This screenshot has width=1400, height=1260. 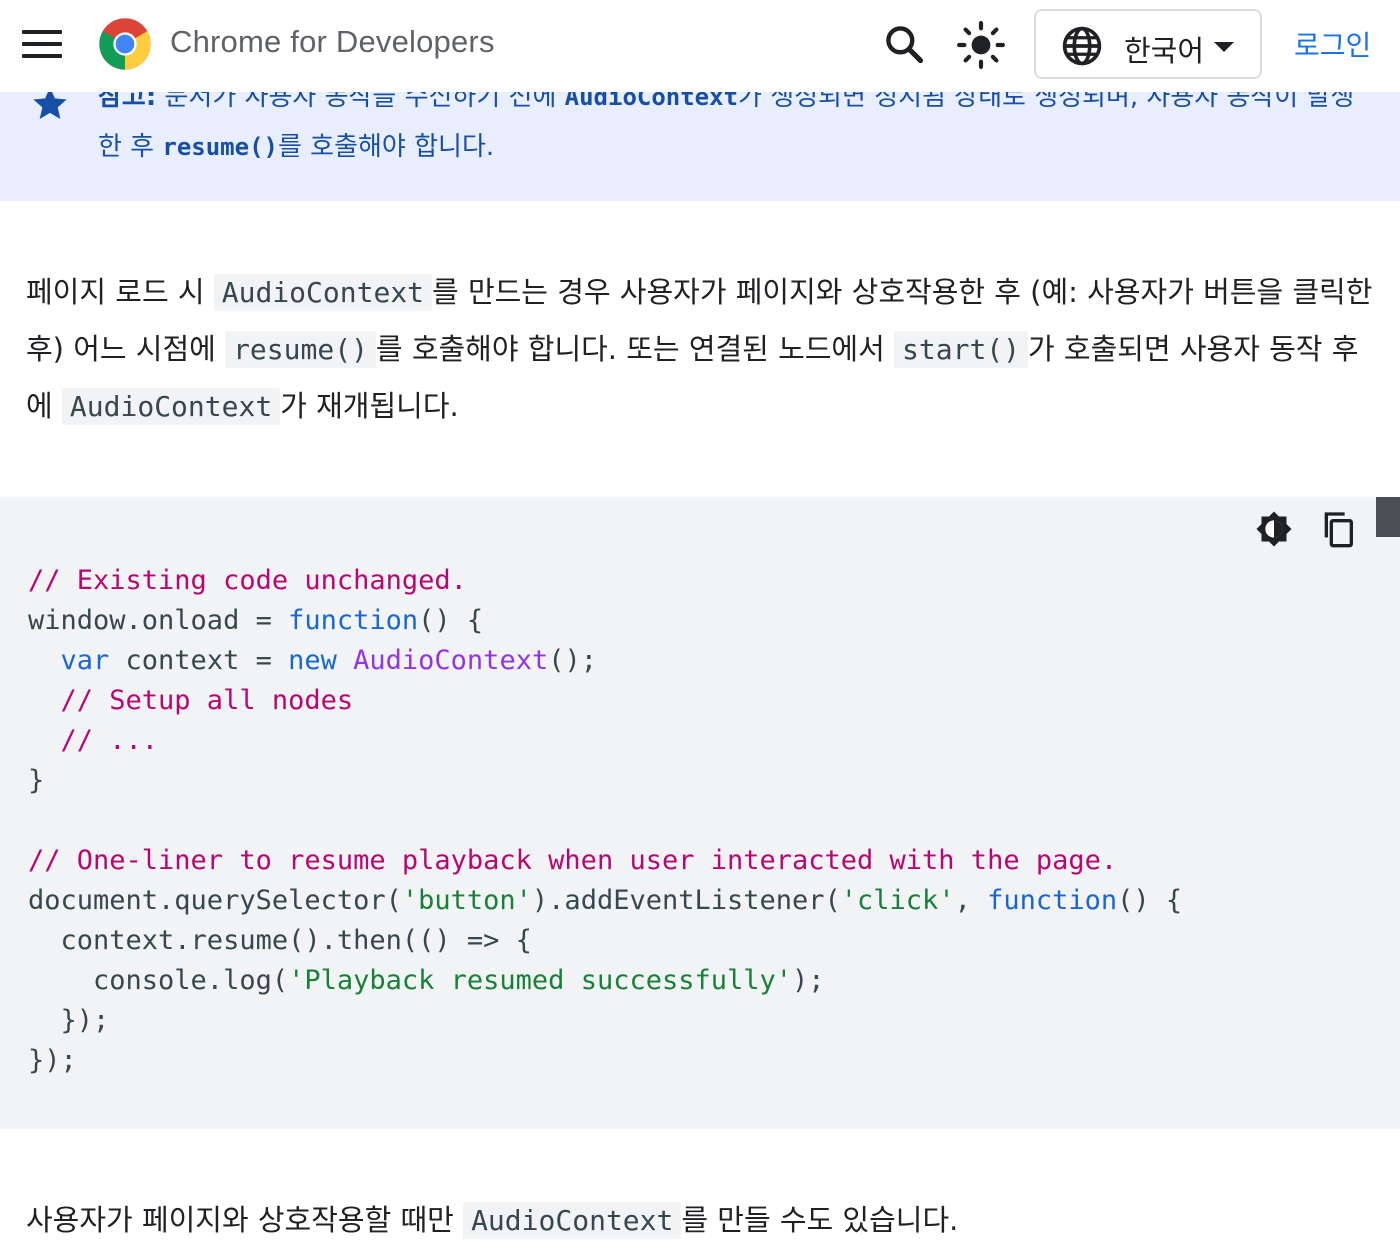 What do you see at coordinates (897, 900) in the screenshot?
I see `code-string: 'click'` at bounding box center [897, 900].